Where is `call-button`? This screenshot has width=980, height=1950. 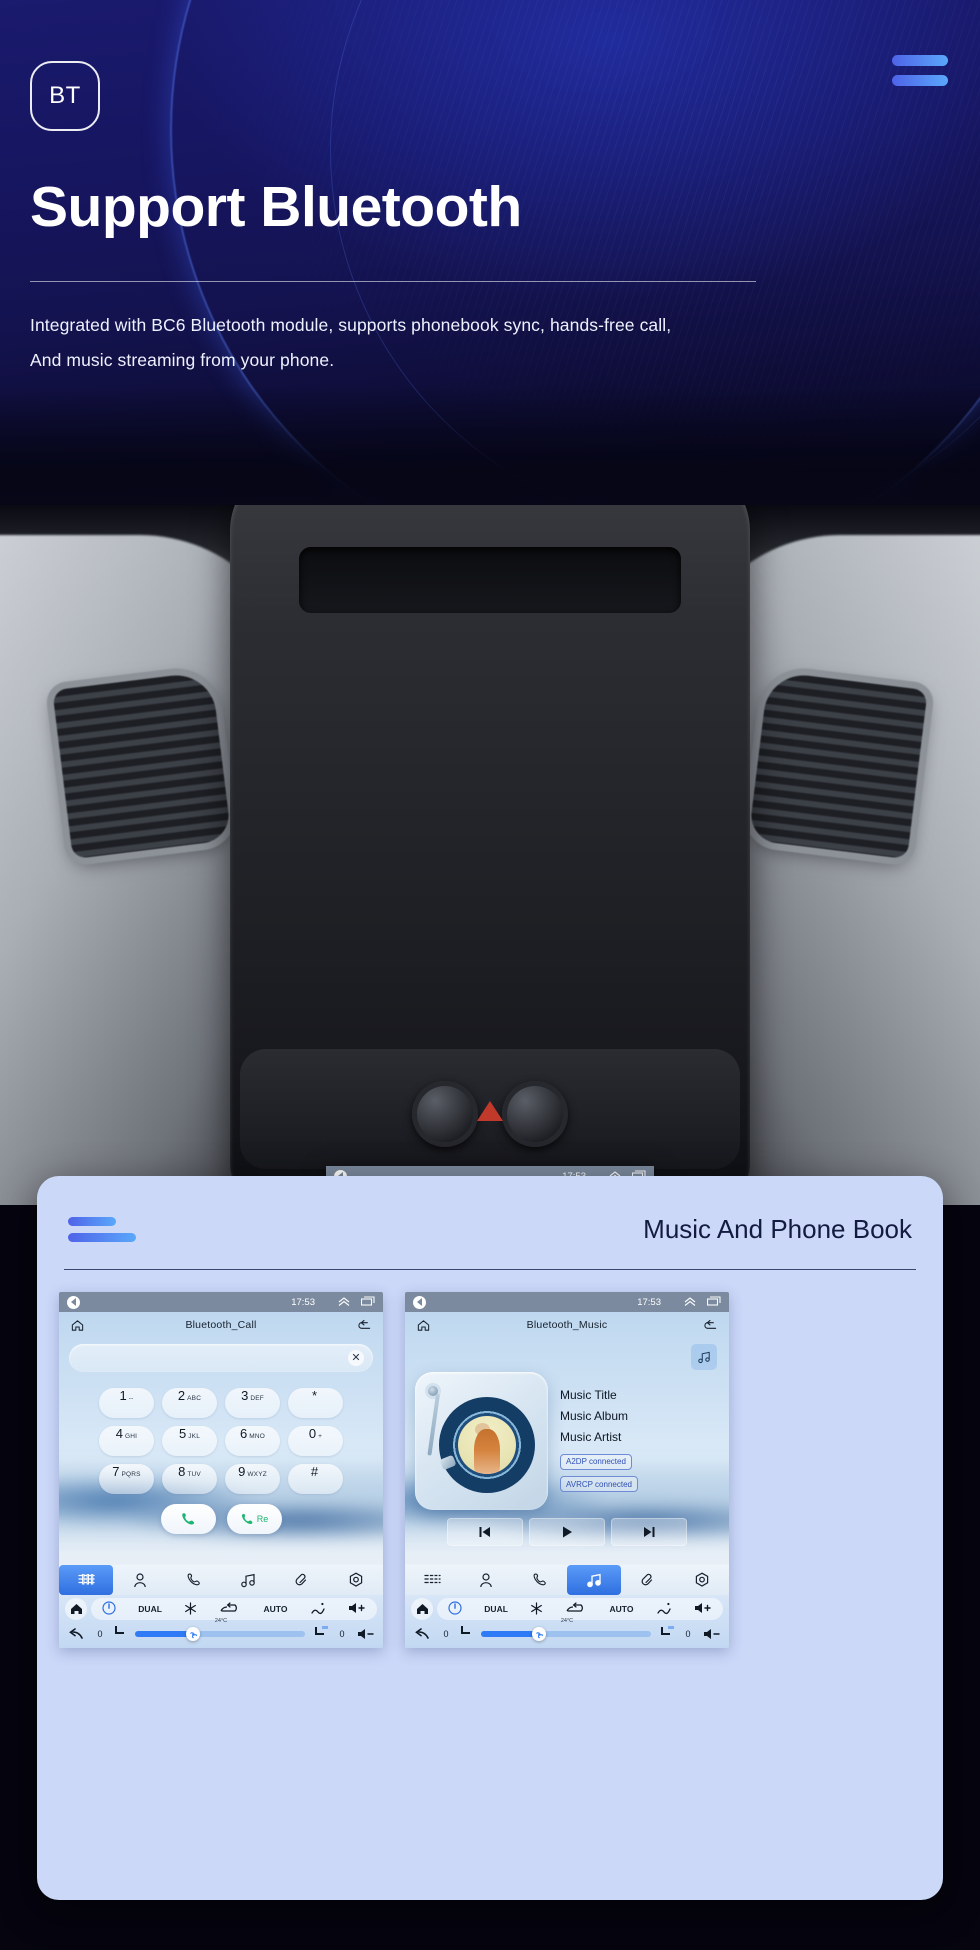 call-button is located at coordinates (188, 1519).